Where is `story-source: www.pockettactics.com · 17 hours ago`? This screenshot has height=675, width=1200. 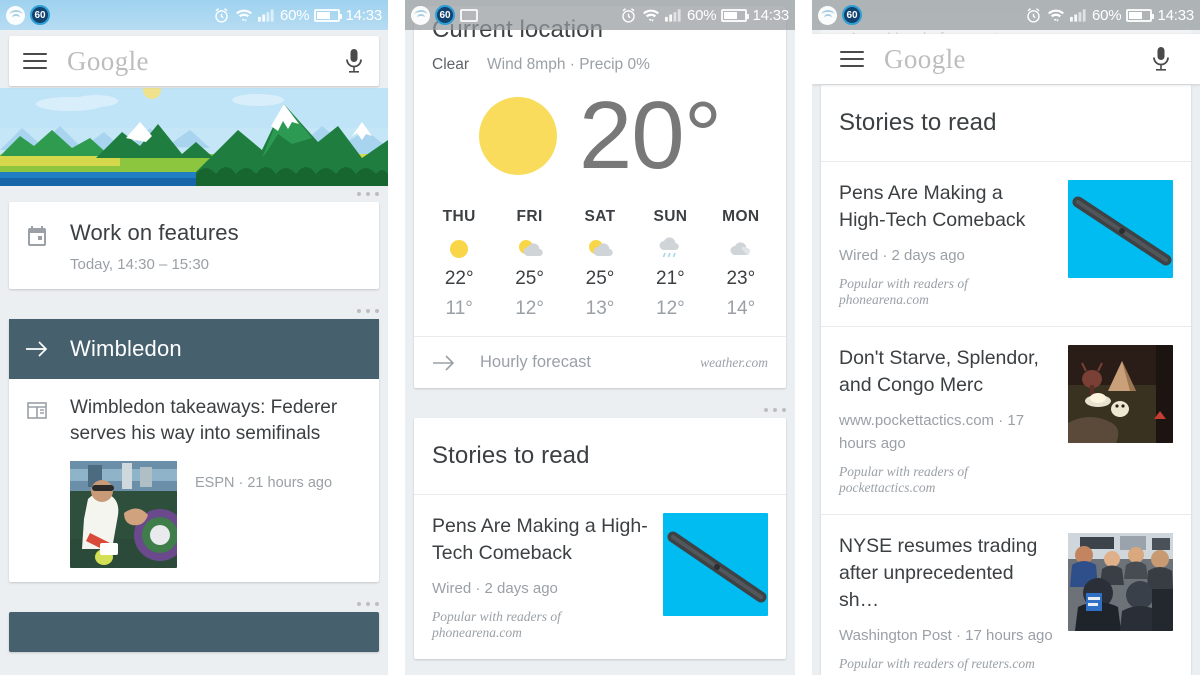
story-source: www.pockettactics.com · 17 hours ago is located at coordinates (932, 432).